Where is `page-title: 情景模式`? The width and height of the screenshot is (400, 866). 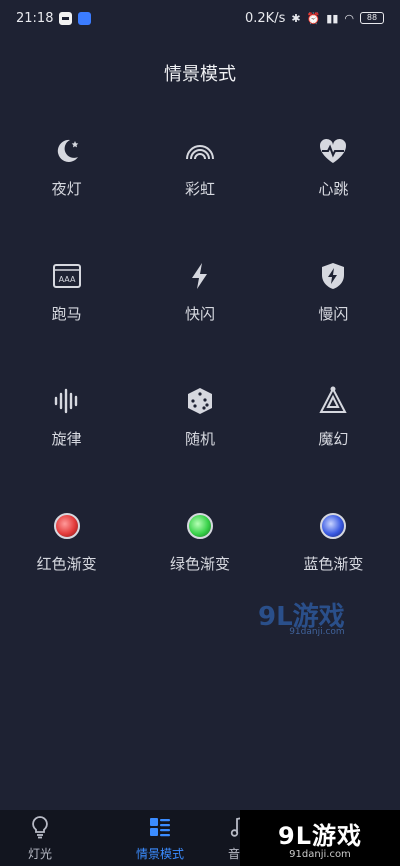
page-title: 情景模式 is located at coordinates (200, 74).